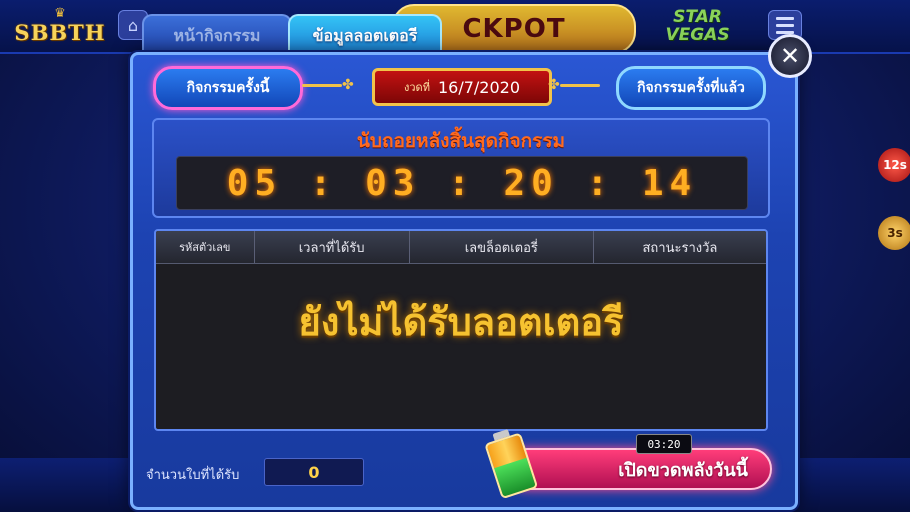  I want to click on column-header-code: รหัสตัวเลข, so click(205, 247).